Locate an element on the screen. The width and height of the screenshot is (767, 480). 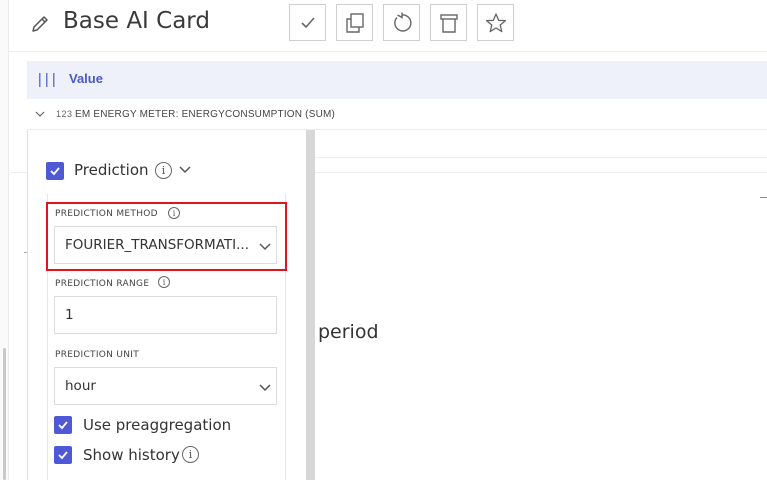
use-preaggregation-label: Use preaggregation is located at coordinates (157, 425).